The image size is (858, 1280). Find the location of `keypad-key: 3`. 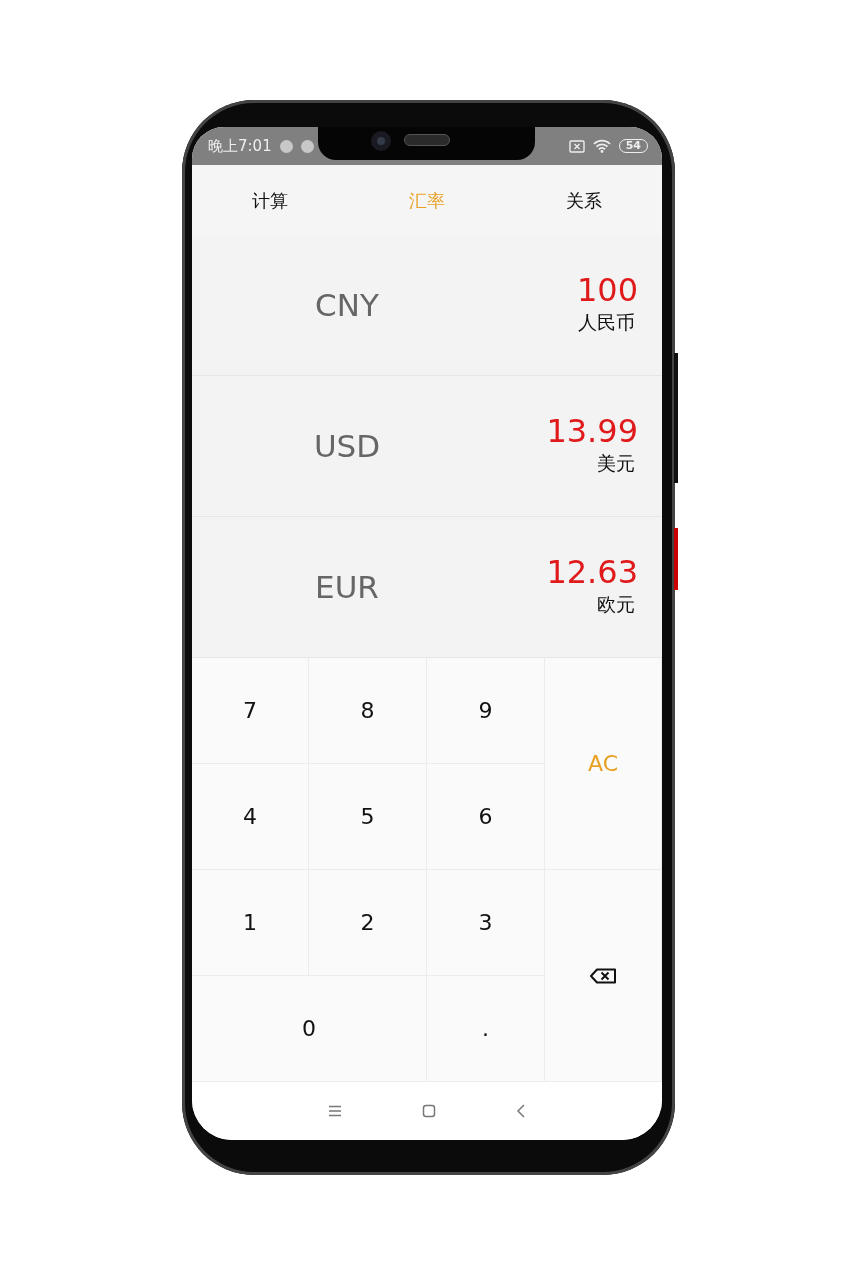

keypad-key: 3 is located at coordinates (486, 923).